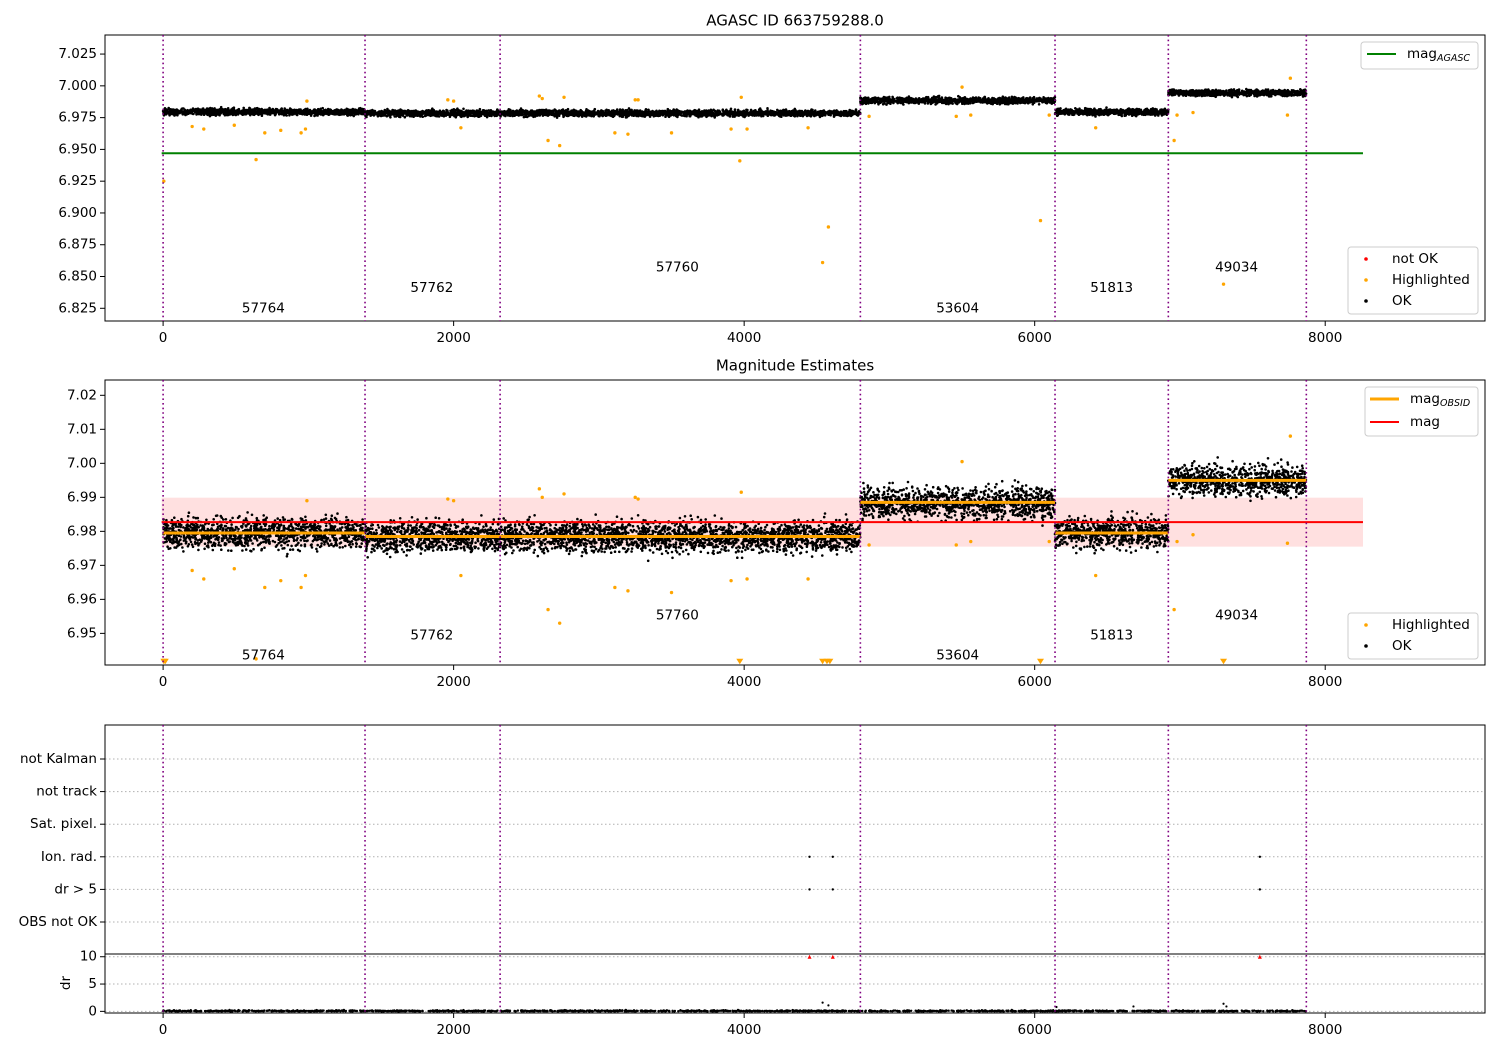 The image size is (1500, 1050). I want to click on y-tick-label: 6.98, so click(82, 531).